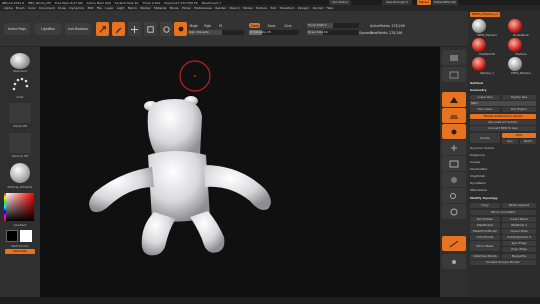 This screenshot has width=540, height=304. I want to click on menu-preferences: Preferences, so click(203, 8).